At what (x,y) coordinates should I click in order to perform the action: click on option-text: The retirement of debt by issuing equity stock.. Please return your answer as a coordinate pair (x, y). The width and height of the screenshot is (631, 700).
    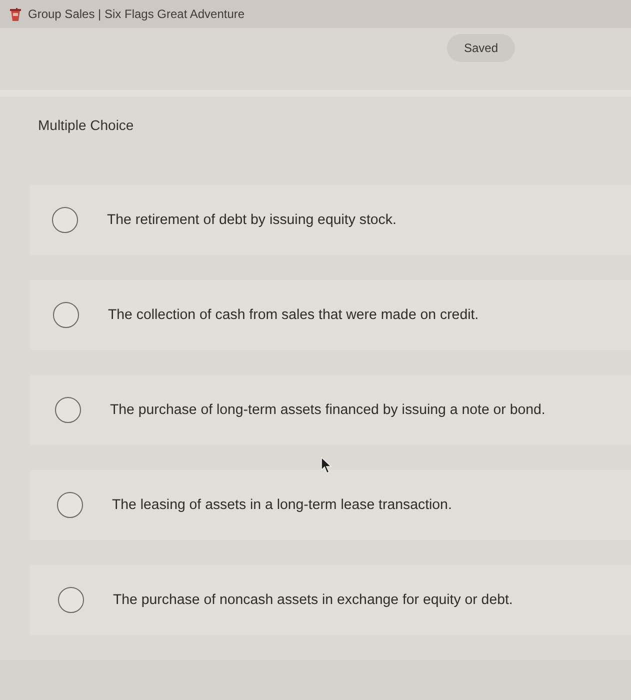
    Looking at the image, I should click on (251, 220).